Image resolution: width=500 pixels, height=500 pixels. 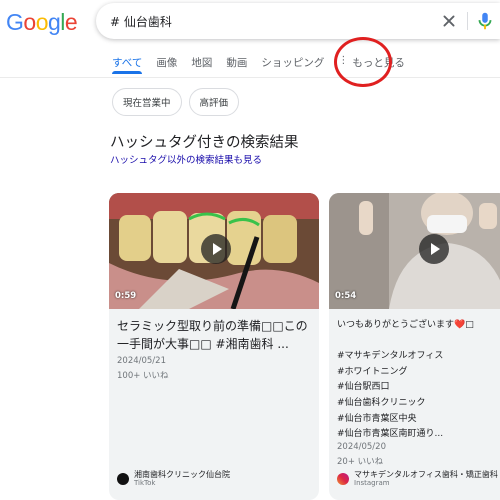 I want to click on search-input: # 仙台歯科, so click(x=141, y=21).